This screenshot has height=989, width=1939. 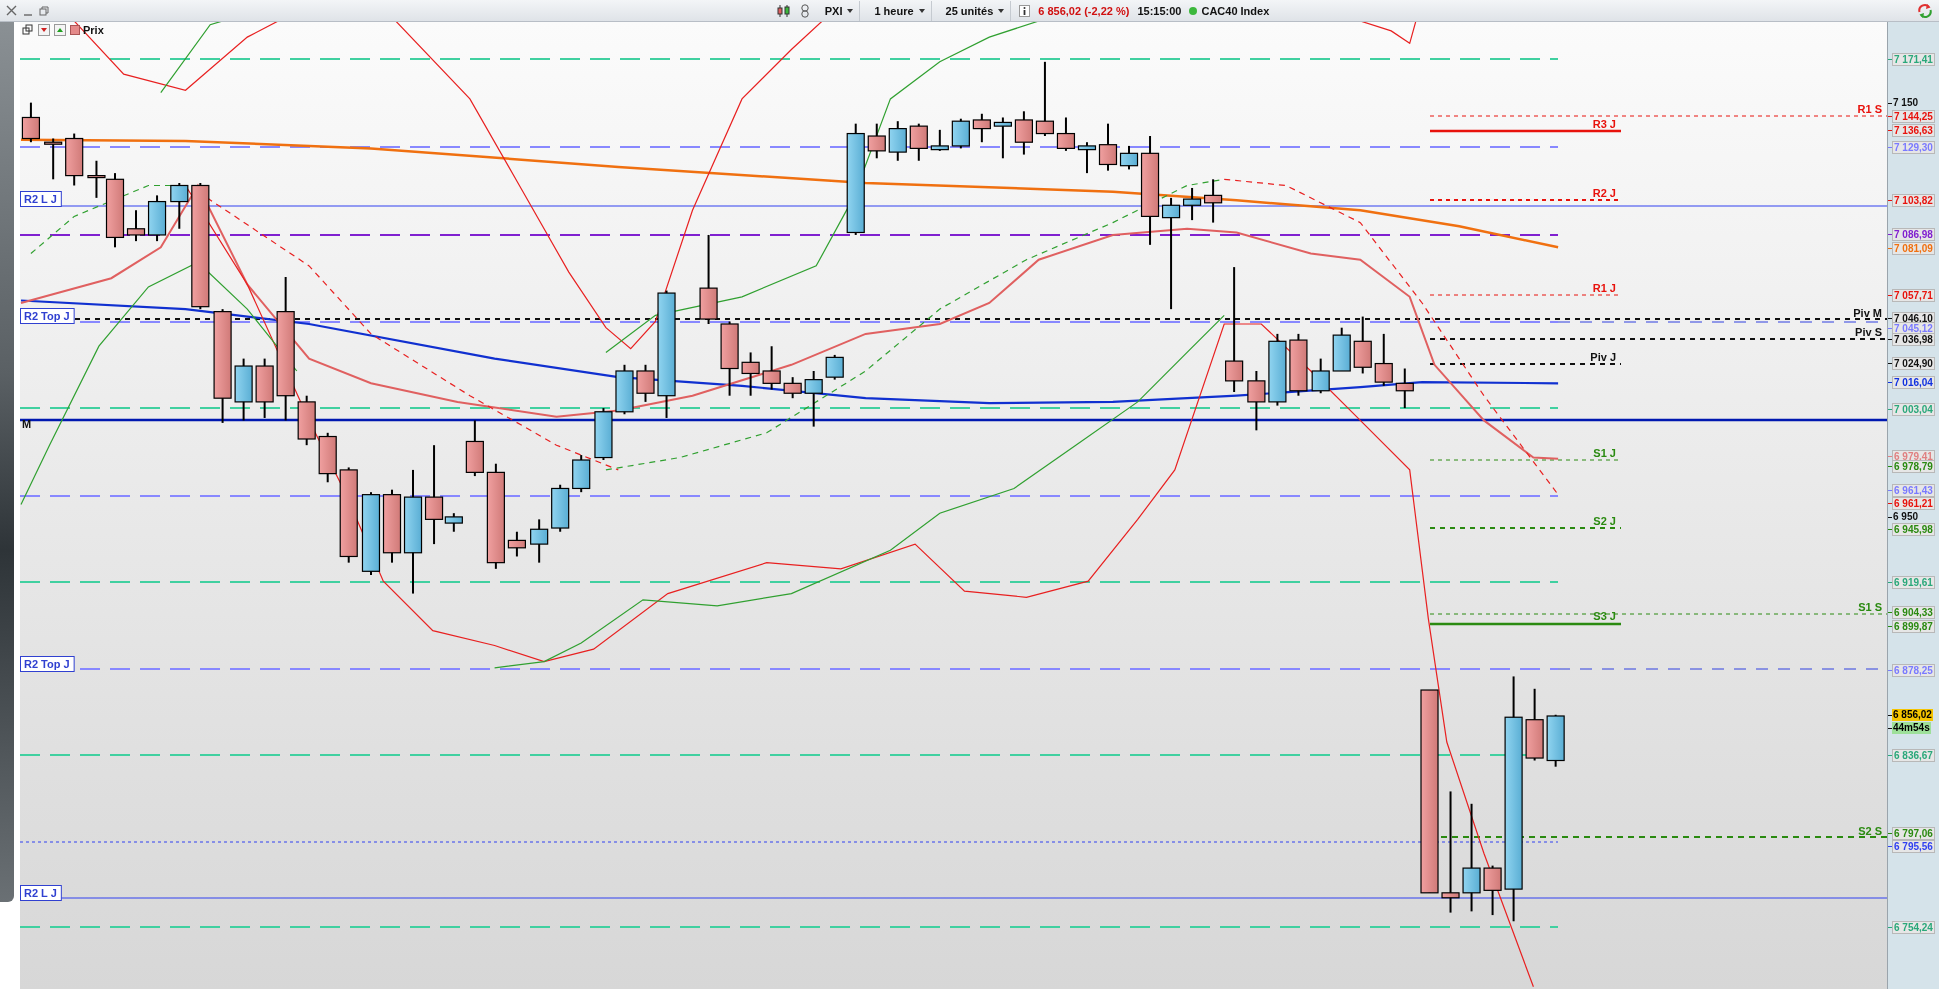 What do you see at coordinates (1159, 10) in the screenshot?
I see `time-text: 15:15:00` at bounding box center [1159, 10].